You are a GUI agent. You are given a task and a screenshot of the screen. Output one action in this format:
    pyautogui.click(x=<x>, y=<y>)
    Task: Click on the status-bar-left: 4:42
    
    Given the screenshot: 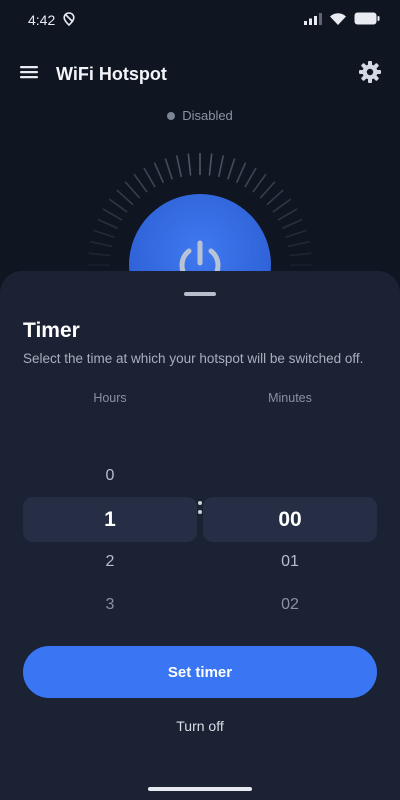 What is the action you would take?
    pyautogui.click(x=51, y=20)
    